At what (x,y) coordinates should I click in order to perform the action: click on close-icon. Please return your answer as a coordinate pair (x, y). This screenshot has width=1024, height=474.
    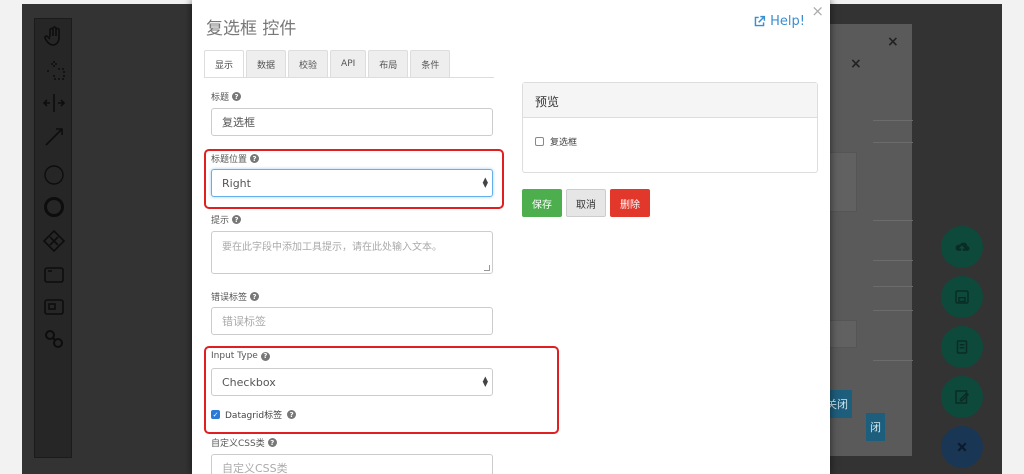
    Looking at the image, I should click on (962, 447).